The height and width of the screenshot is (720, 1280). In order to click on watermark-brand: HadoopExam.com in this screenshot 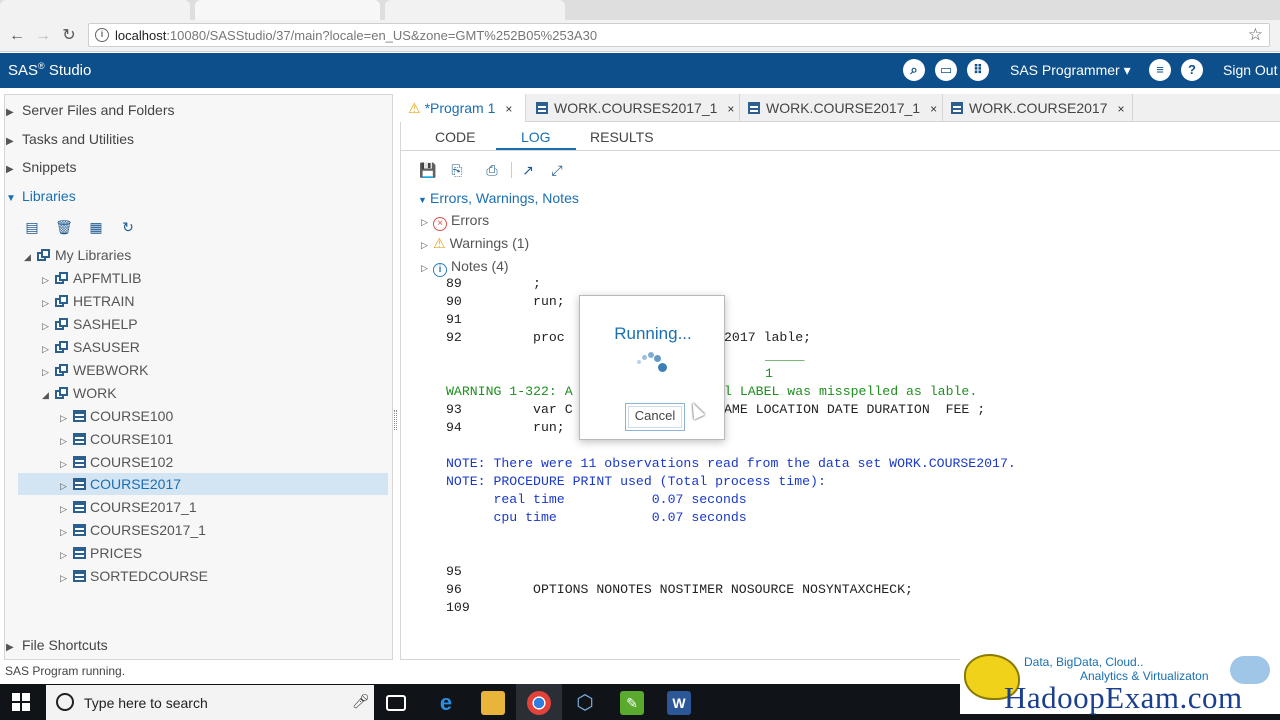, I will do `click(1123, 697)`.